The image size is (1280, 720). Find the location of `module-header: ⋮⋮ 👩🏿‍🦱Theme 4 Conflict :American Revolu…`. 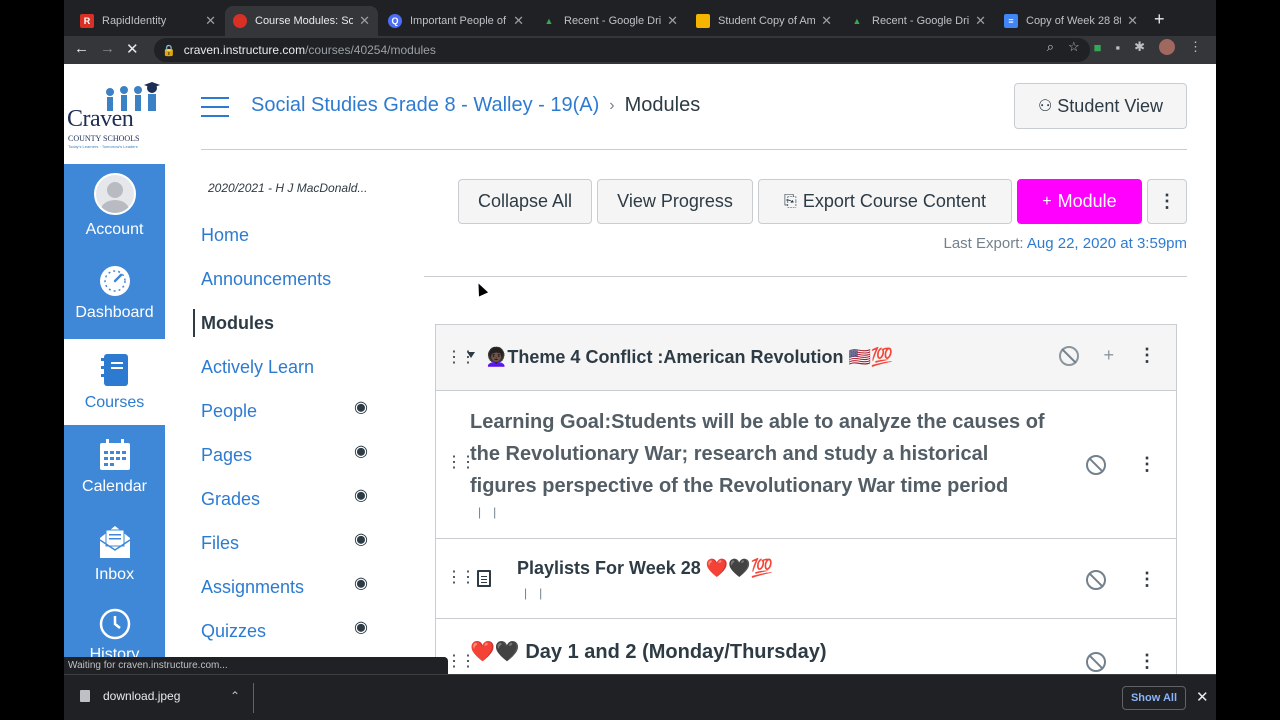

module-header: ⋮⋮ 👩🏿‍🦱Theme 4 Conflict :American Revolu… is located at coordinates (806, 358).